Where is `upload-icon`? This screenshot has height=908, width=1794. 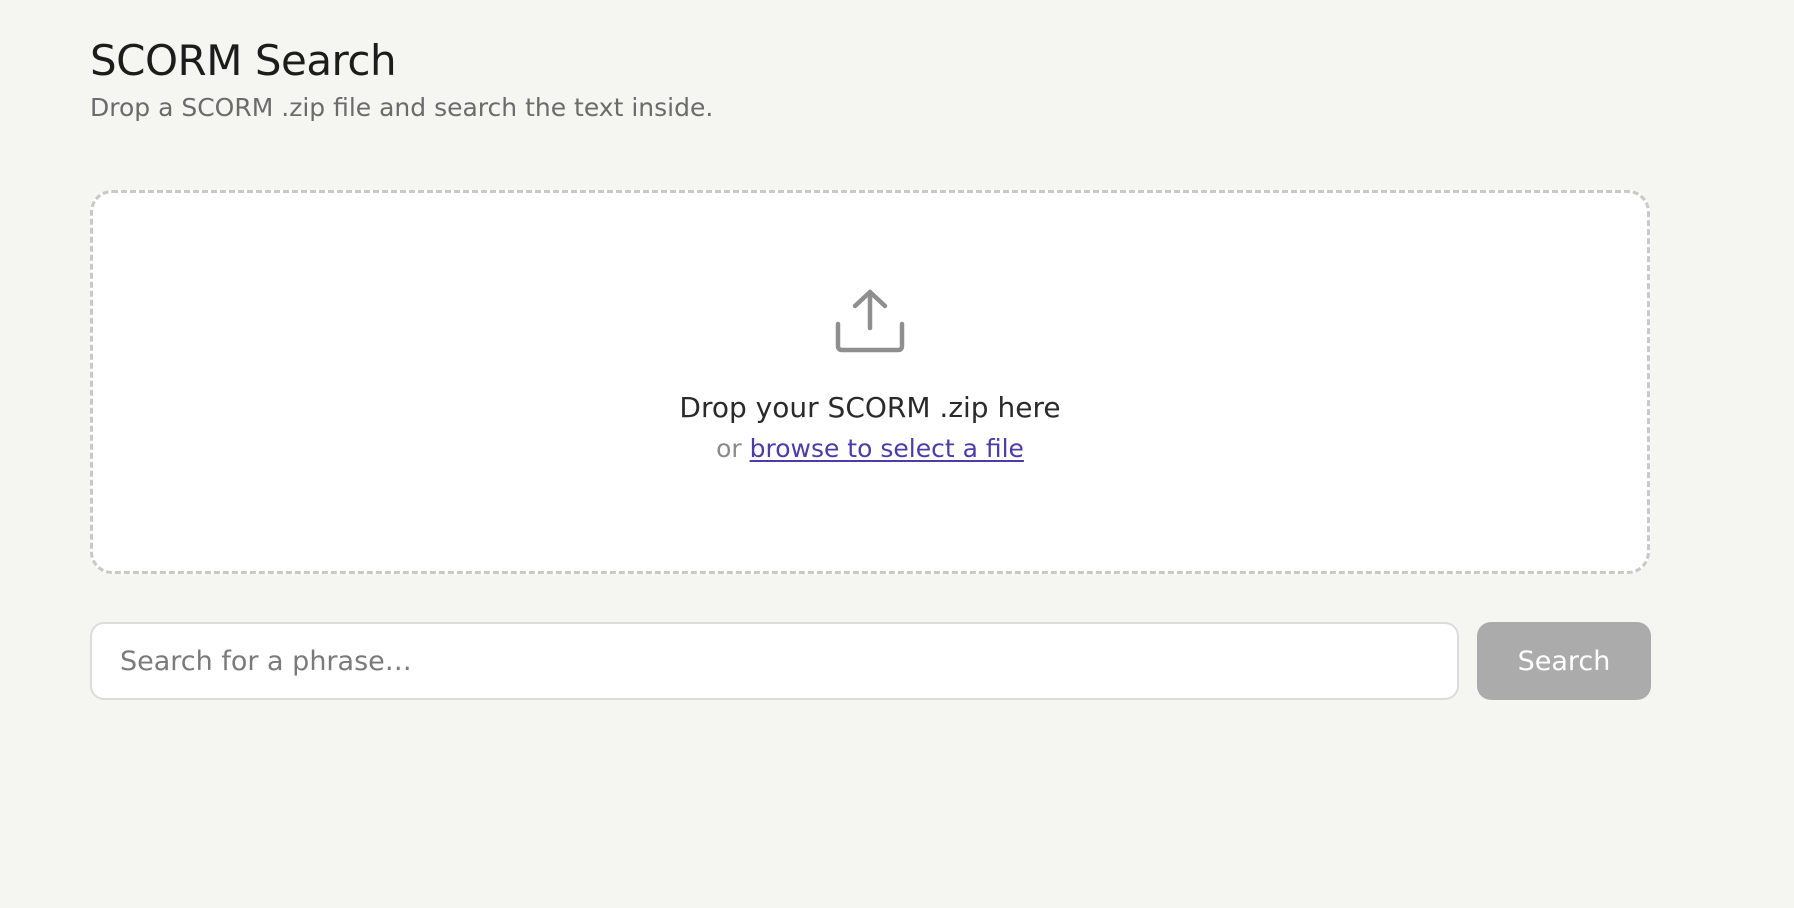
upload-icon is located at coordinates (870, 320).